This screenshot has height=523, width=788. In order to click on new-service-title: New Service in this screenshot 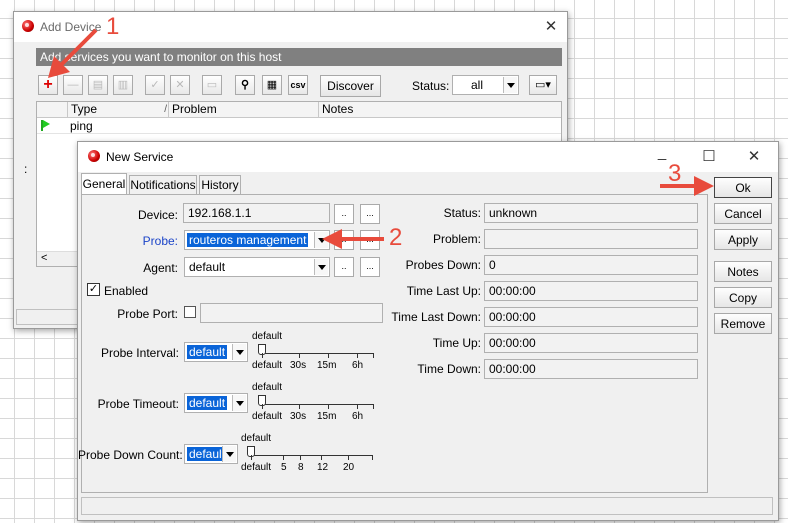, I will do `click(140, 157)`.